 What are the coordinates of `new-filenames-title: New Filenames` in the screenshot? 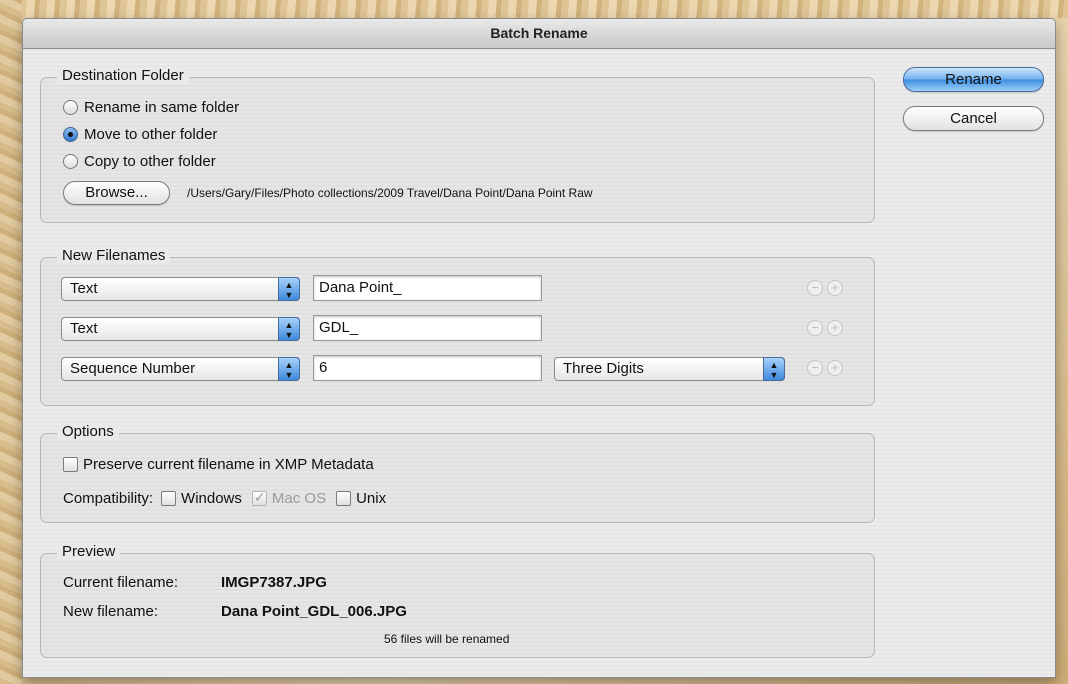 It's located at (114, 255).